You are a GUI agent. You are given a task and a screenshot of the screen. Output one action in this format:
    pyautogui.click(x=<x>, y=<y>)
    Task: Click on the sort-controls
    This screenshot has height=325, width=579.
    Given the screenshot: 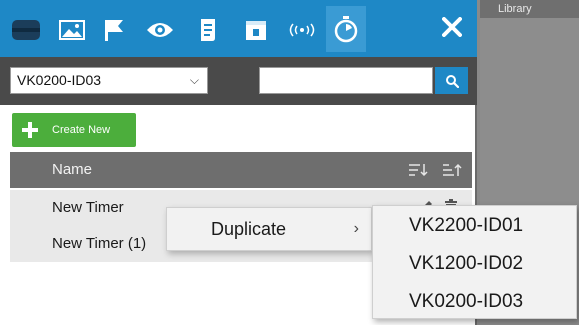 What is the action you would take?
    pyautogui.click(x=435, y=170)
    